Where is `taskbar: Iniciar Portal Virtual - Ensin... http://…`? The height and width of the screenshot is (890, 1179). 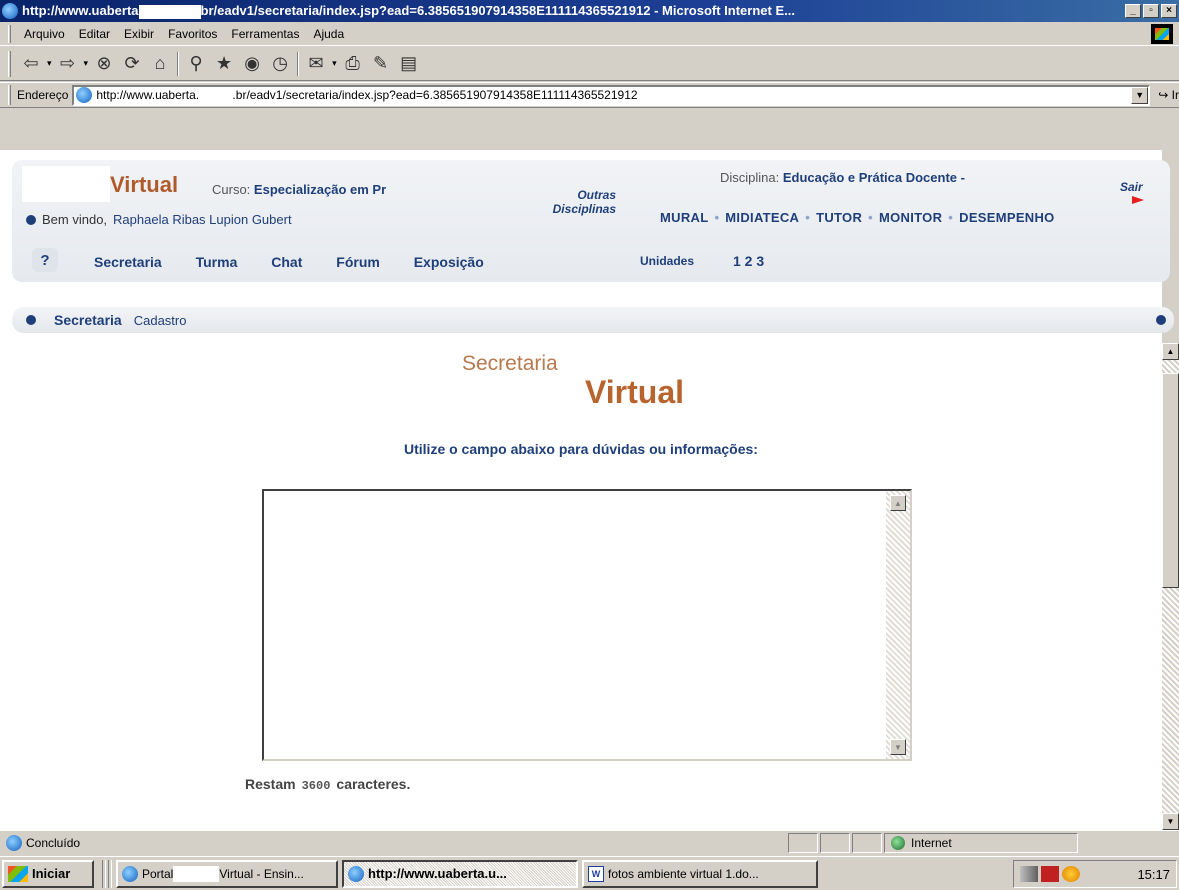 taskbar: Iniciar Portal Virtual - Ensin... http://… is located at coordinates (589, 873).